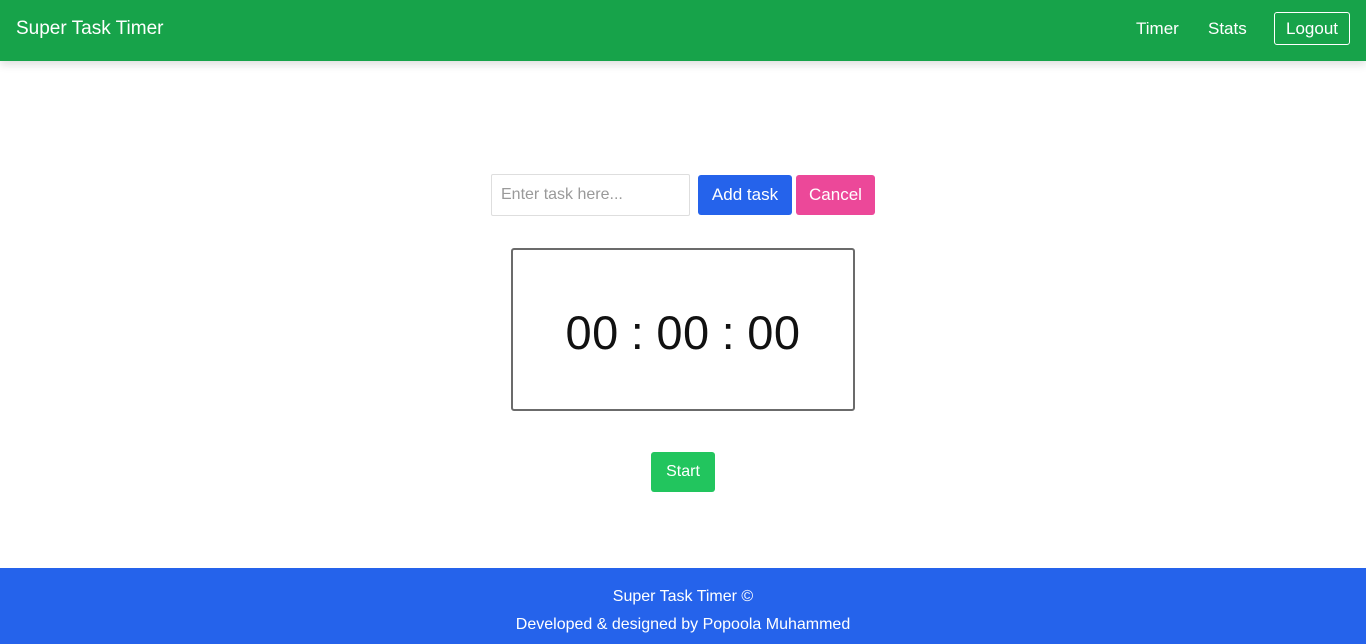  I want to click on timer-seconds: 00, so click(774, 332).